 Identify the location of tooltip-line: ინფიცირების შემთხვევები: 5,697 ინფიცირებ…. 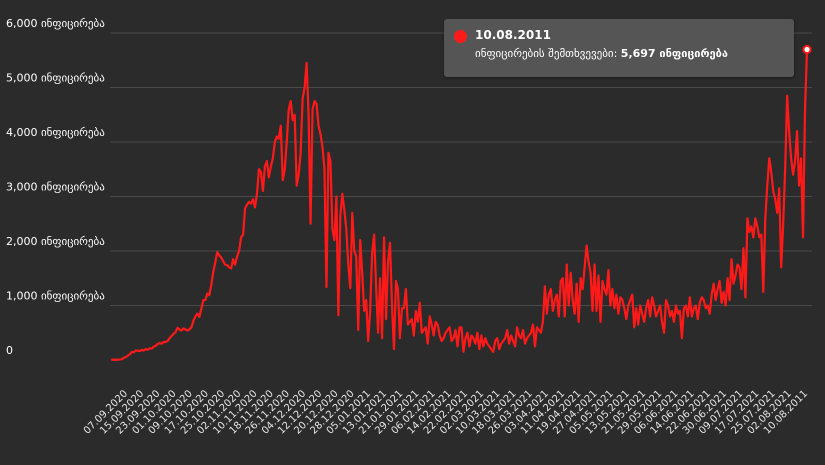
(601, 53).